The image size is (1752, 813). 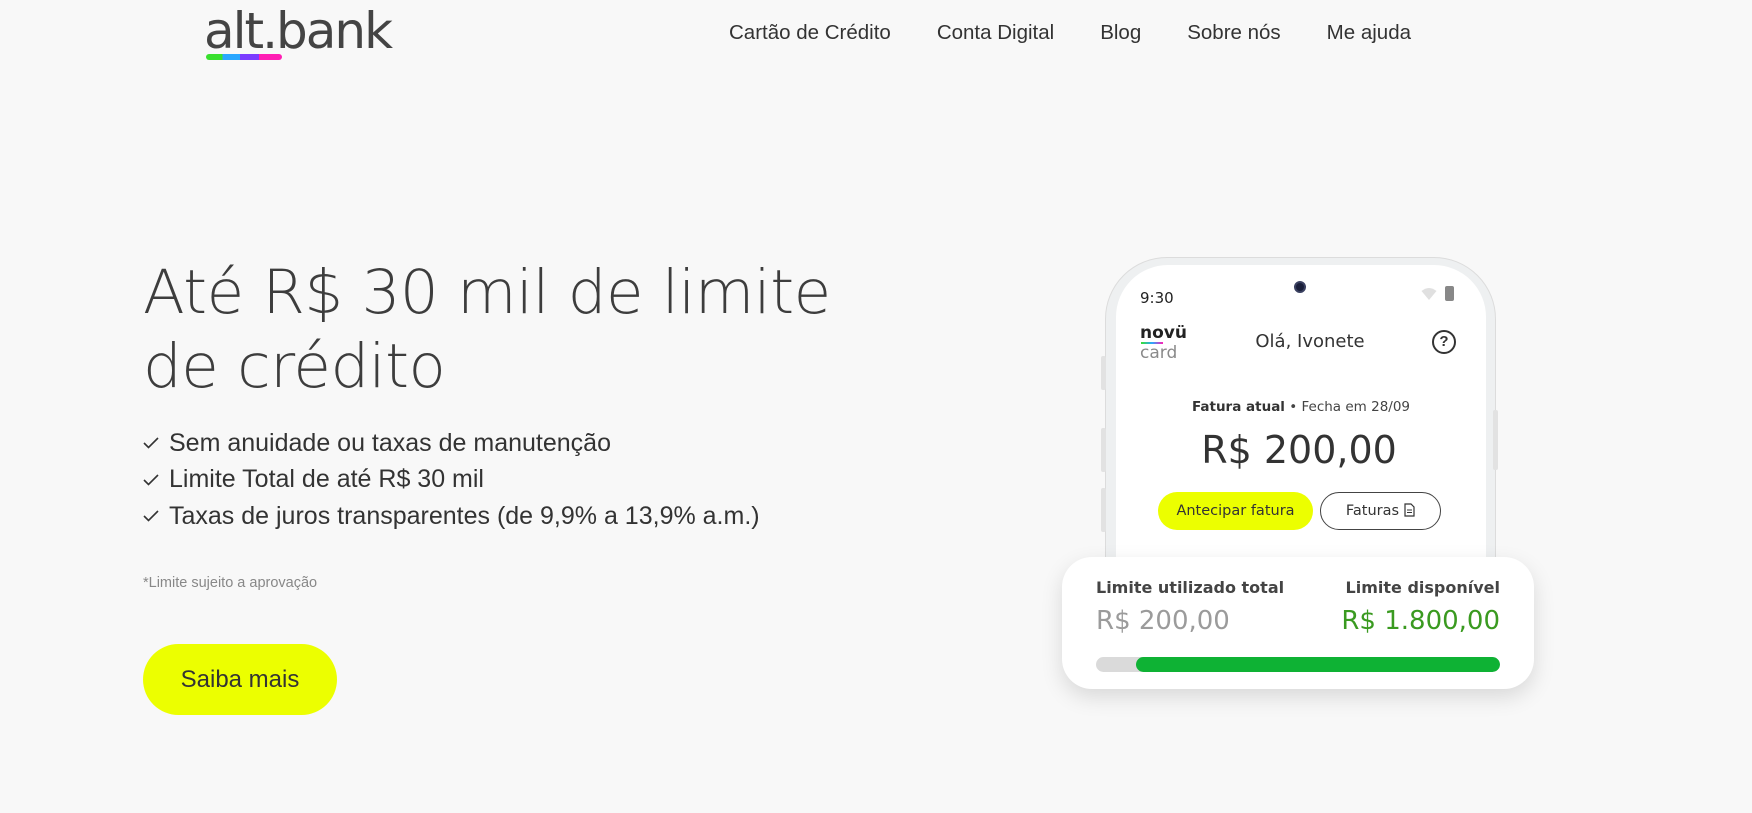 What do you see at coordinates (1420, 621) in the screenshot?
I see `limit-available-value: R$ 1.800,00` at bounding box center [1420, 621].